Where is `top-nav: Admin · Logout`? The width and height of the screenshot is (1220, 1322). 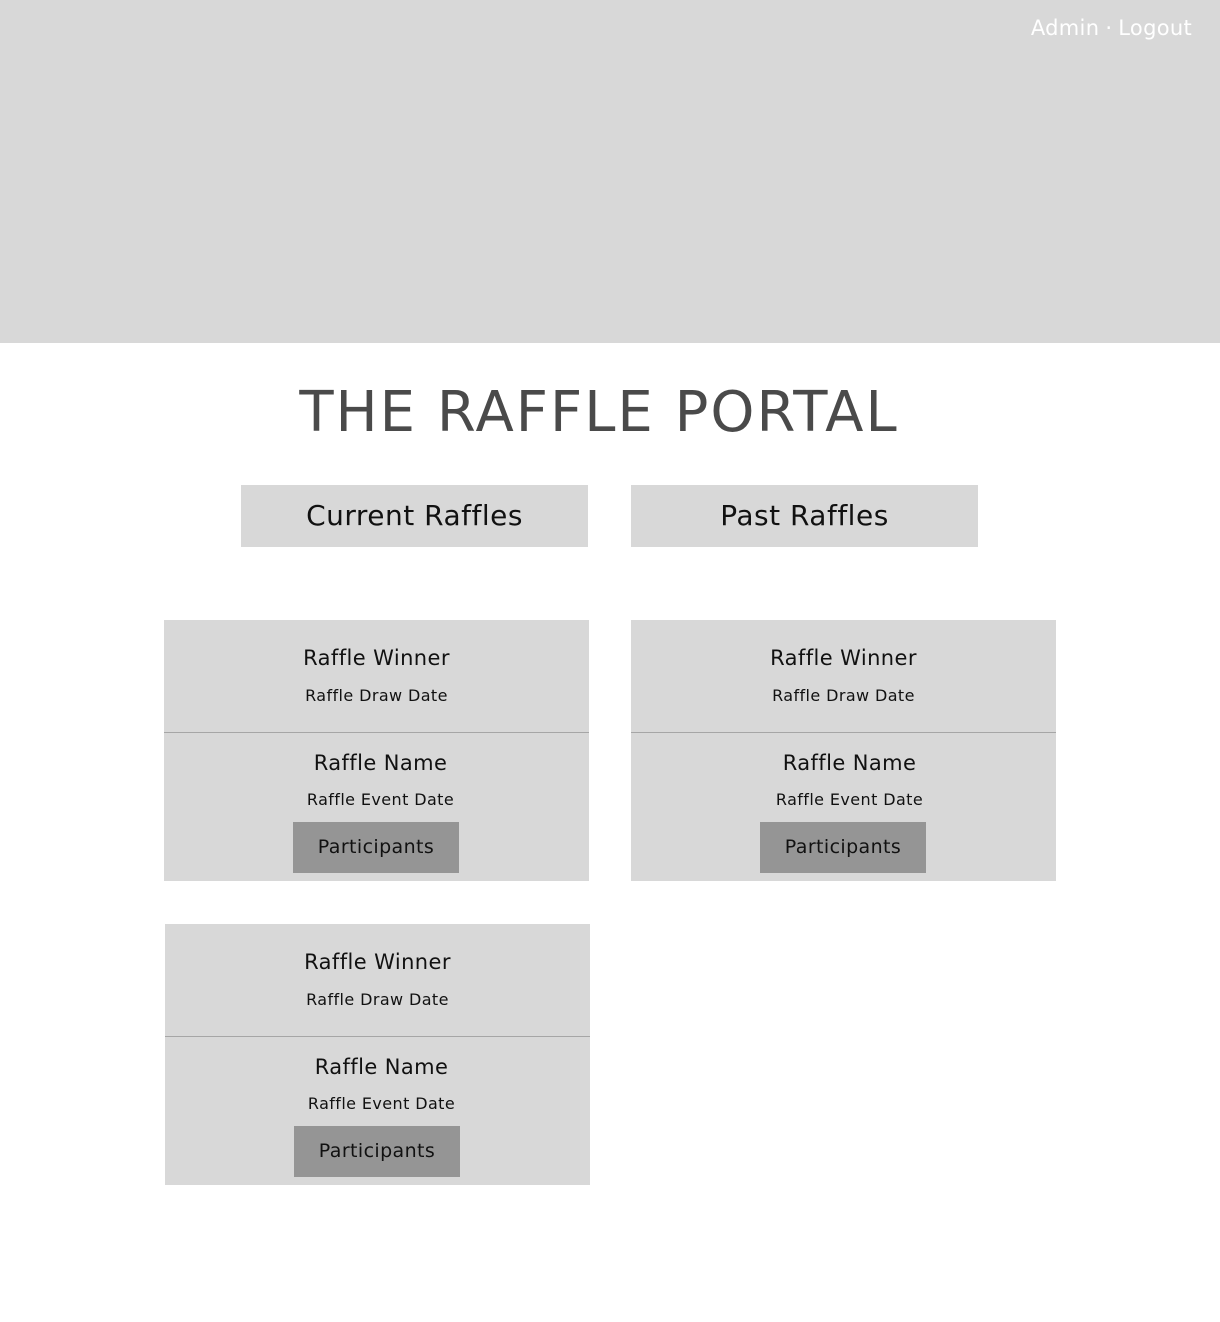 top-nav: Admin · Logout is located at coordinates (1111, 28).